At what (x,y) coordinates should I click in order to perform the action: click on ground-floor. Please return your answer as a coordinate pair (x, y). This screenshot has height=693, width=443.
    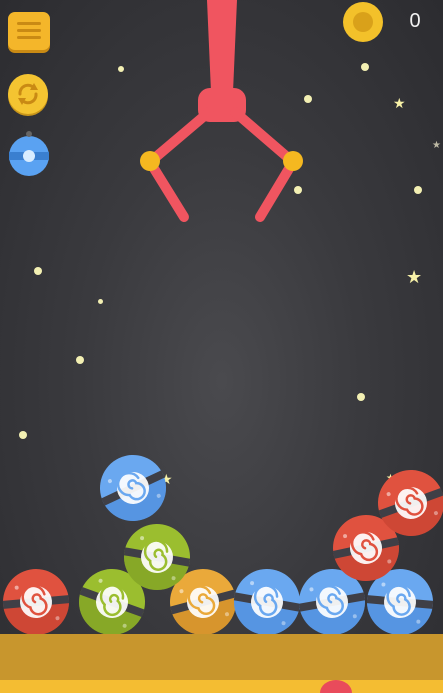
    Looking at the image, I should click on (221, 657).